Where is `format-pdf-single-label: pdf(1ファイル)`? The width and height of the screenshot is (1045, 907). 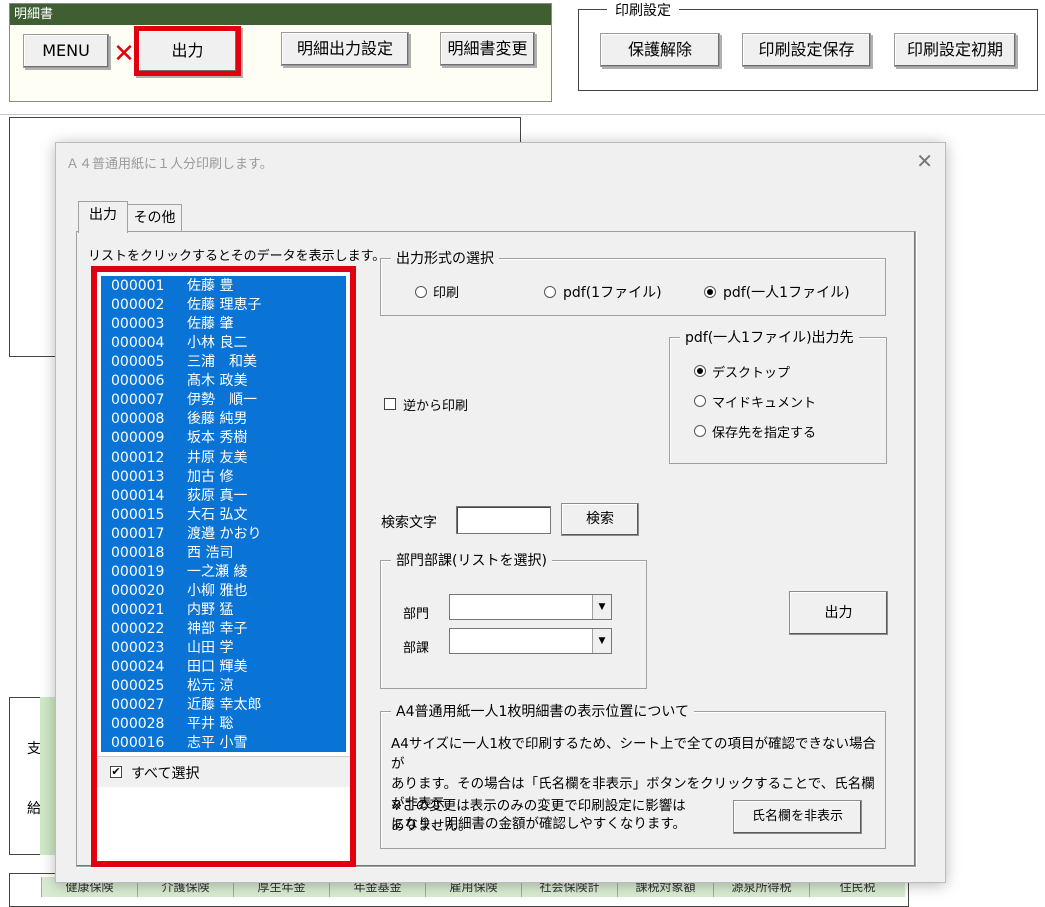
format-pdf-single-label: pdf(1ファイル) is located at coordinates (612, 293).